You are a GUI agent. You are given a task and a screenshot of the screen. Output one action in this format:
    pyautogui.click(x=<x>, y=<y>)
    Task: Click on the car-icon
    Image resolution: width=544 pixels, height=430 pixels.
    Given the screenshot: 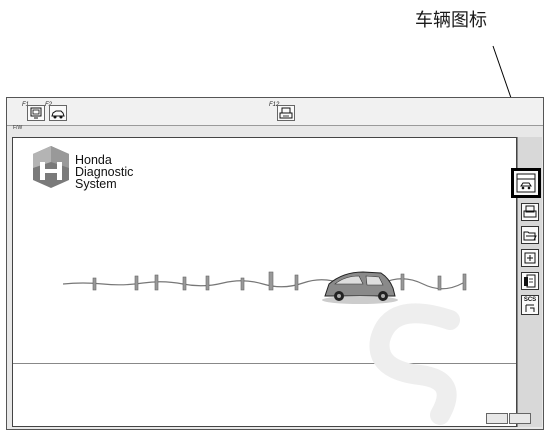 What is the action you would take?
    pyautogui.click(x=58, y=114)
    